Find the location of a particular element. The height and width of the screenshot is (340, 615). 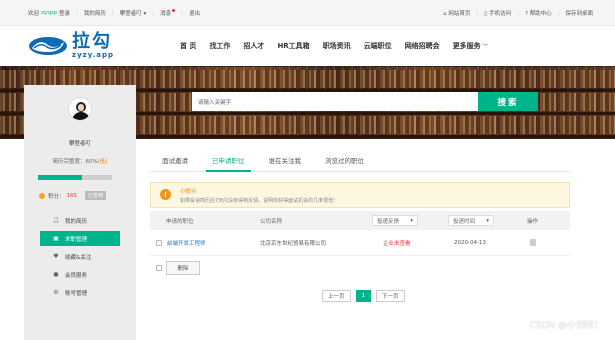

sidebar-item-my-resume: 👤︎ 我的简历 is located at coordinates (80, 220).